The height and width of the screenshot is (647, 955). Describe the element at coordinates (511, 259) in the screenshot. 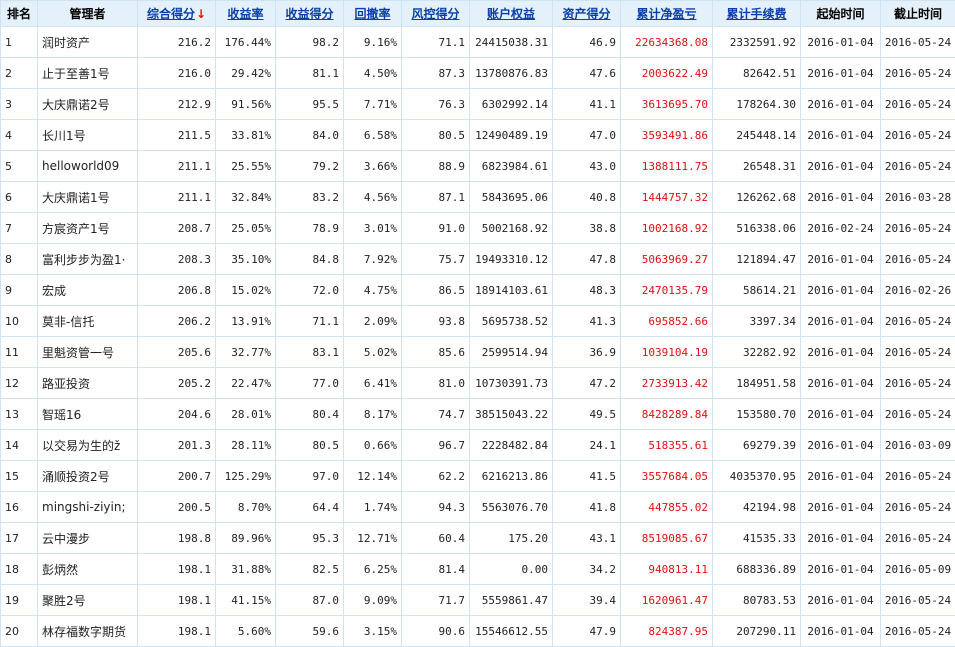

I see `cell-equity: 19493310.12` at that location.